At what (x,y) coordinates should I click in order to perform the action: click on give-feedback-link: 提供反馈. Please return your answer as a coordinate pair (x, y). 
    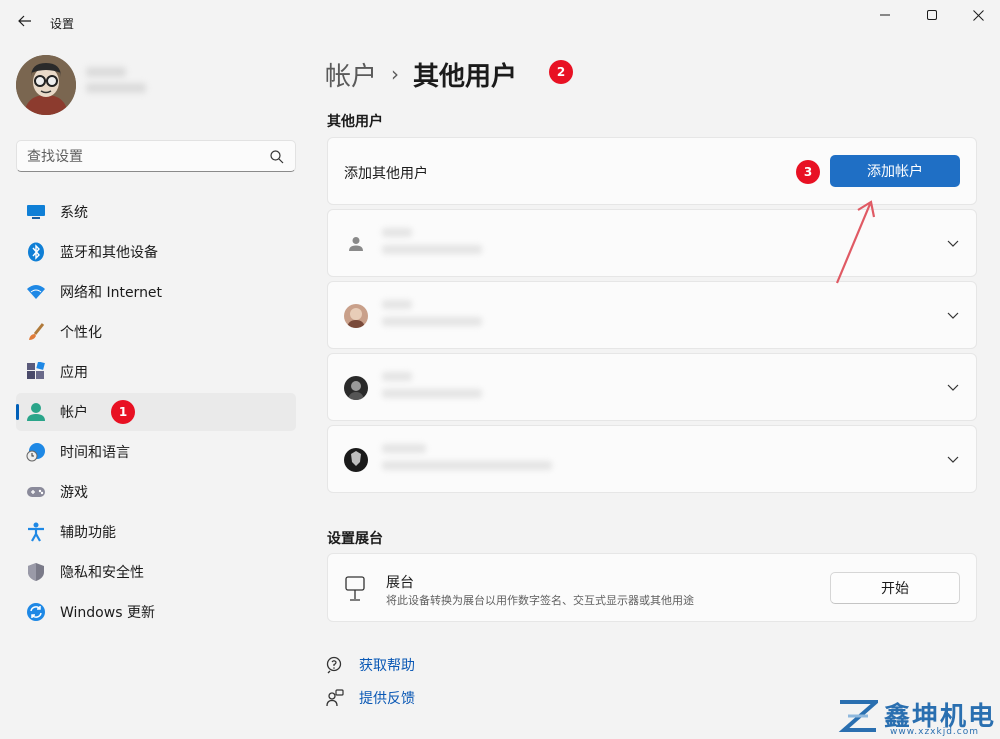
    Looking at the image, I should click on (370, 698).